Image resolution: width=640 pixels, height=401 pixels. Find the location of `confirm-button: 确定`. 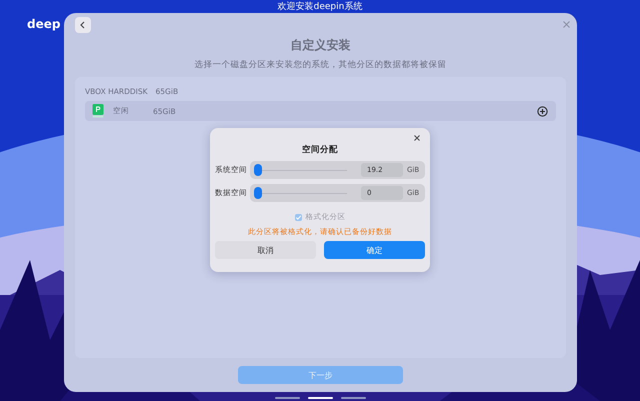

confirm-button: 确定 is located at coordinates (374, 250).